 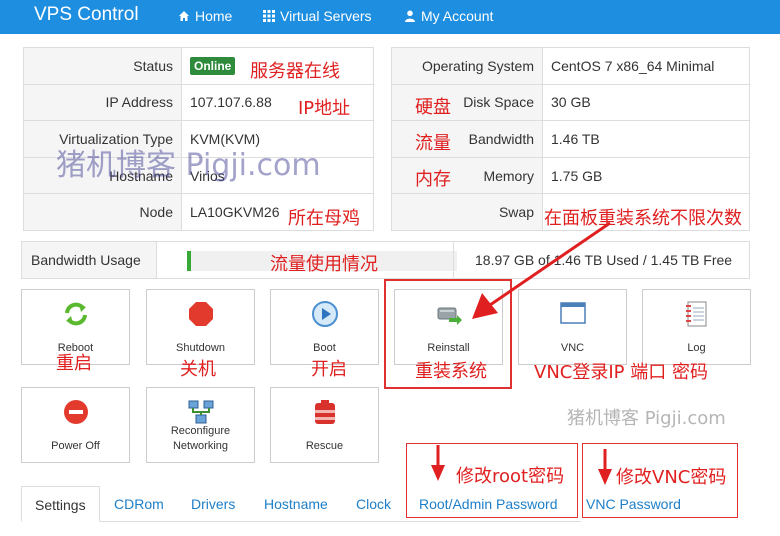 What do you see at coordinates (188, 165) in the screenshot?
I see `watermark-large: 猪机博客 Pigji.com` at bounding box center [188, 165].